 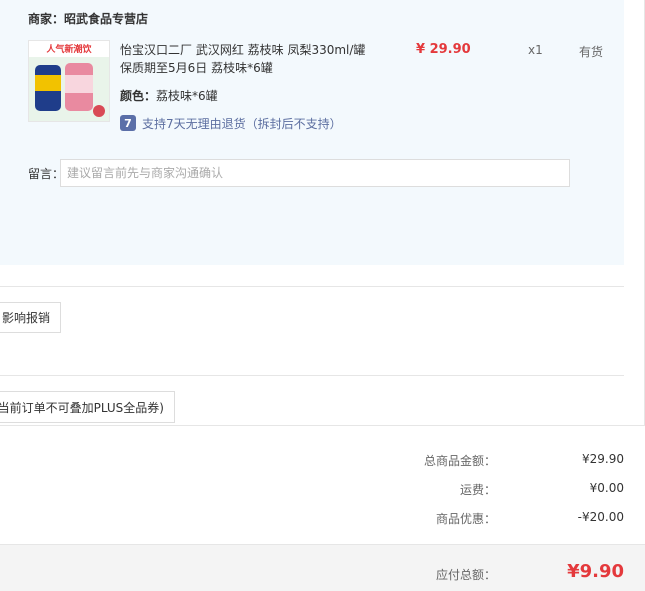 I want to click on color-label: 颜色：, so click(x=138, y=96).